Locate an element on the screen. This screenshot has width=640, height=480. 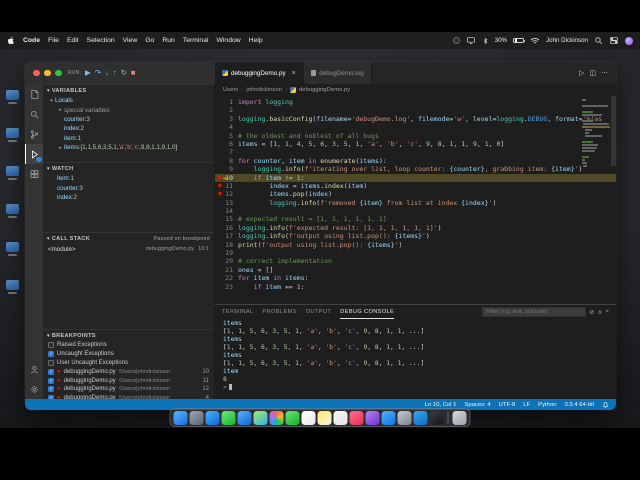
screen-recording-icon is located at coordinates (456, 40).